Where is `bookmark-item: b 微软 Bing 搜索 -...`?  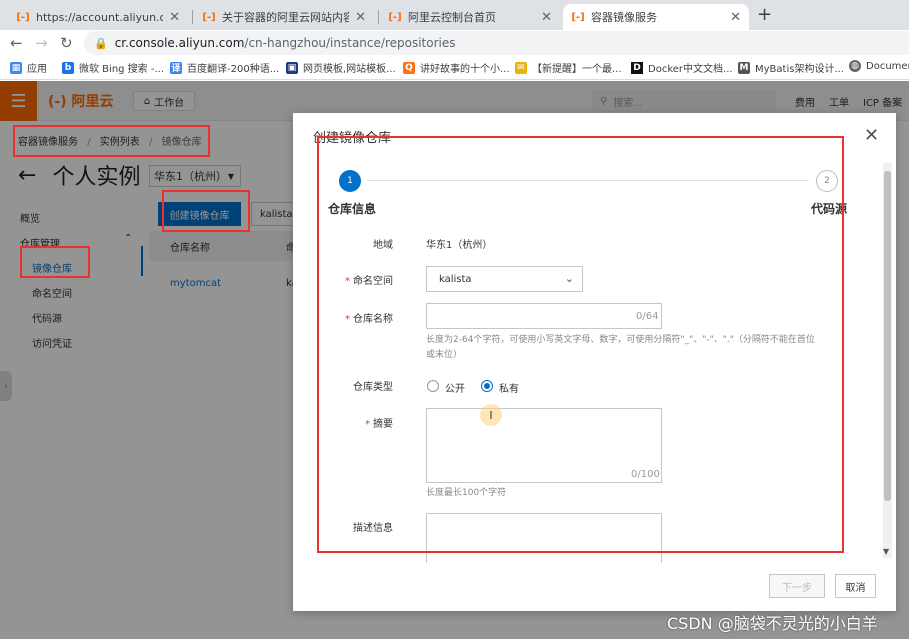 bookmark-item: b 微软 Bing 搜索 -... is located at coordinates (113, 67).